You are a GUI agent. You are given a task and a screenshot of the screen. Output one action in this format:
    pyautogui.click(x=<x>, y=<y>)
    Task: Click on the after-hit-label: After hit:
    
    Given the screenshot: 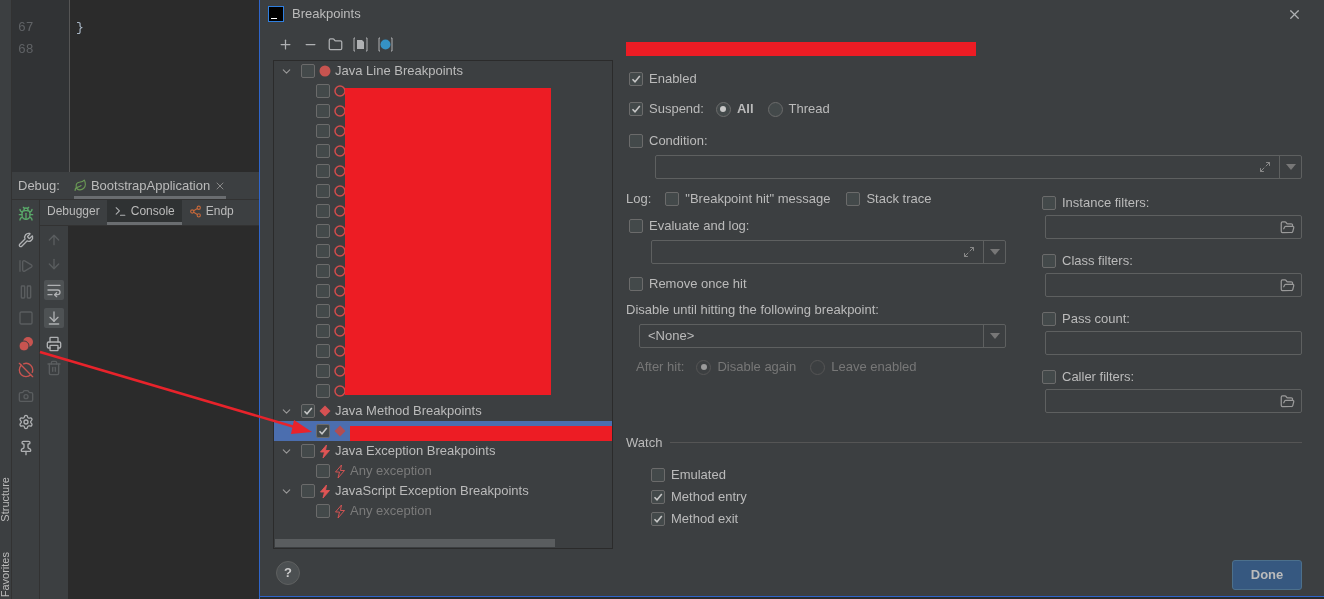 What is the action you would take?
    pyautogui.click(x=660, y=367)
    